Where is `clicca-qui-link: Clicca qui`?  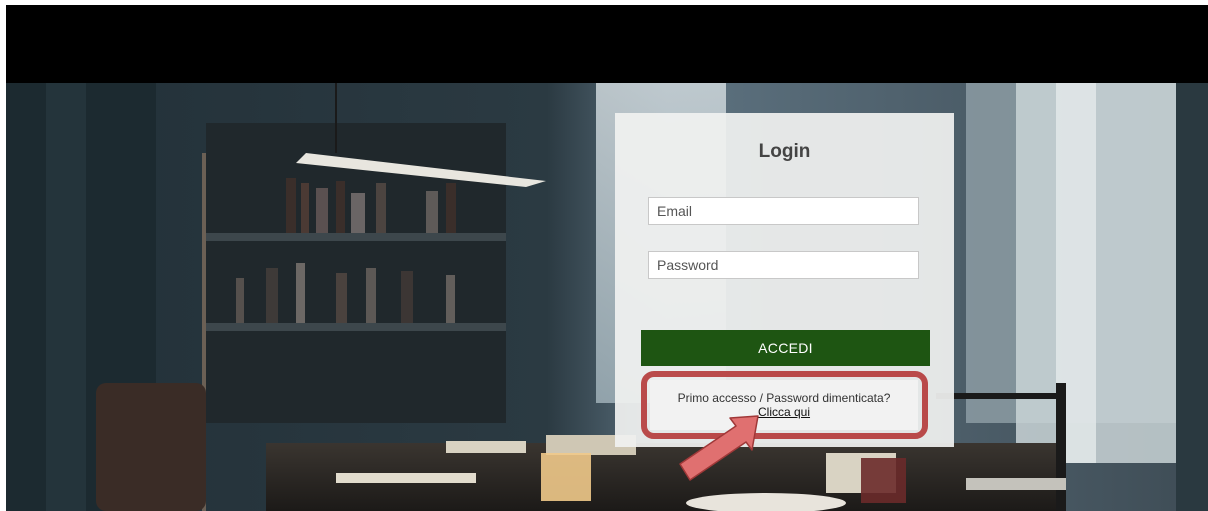
clicca-qui-link: Clicca qui is located at coordinates (784, 412).